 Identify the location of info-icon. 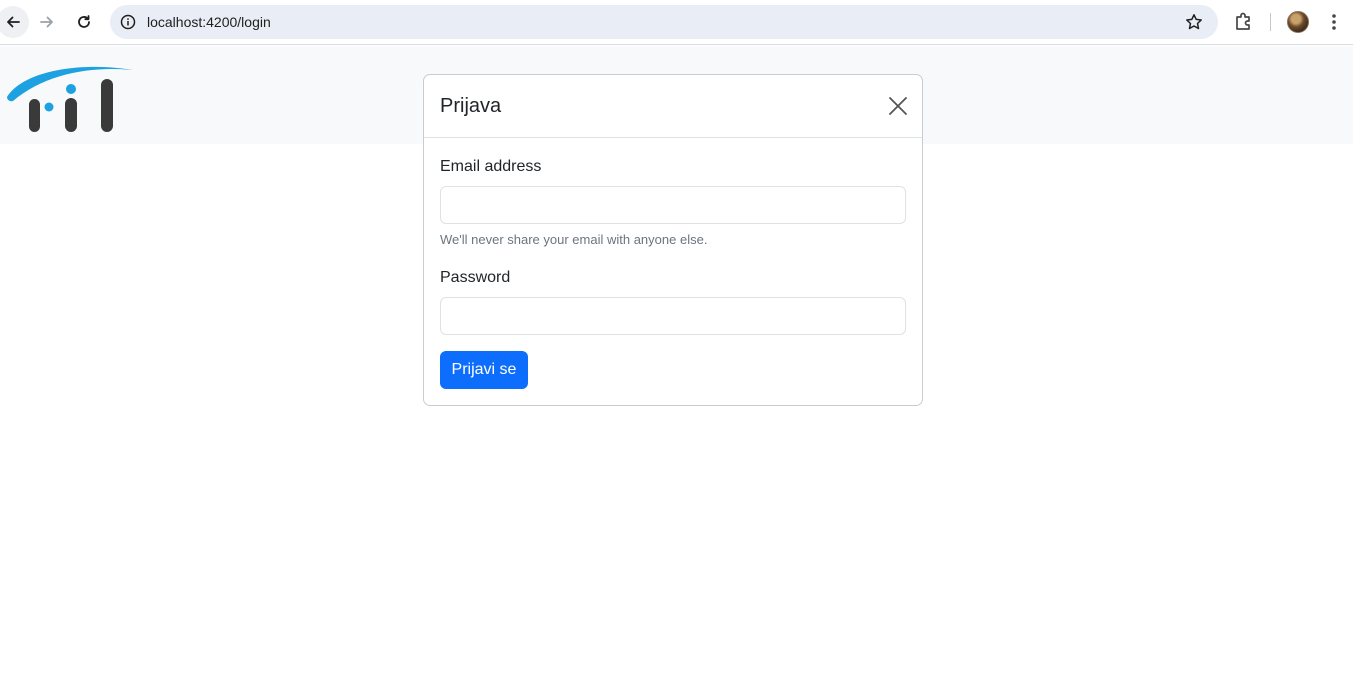
(128, 22).